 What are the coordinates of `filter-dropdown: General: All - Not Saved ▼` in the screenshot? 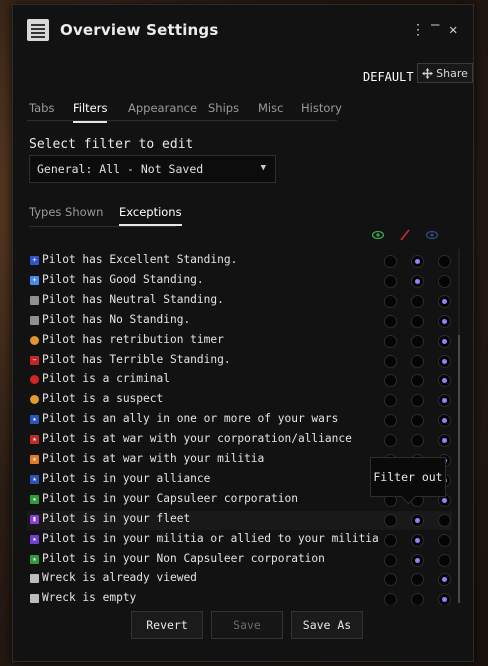 It's located at (152, 169).